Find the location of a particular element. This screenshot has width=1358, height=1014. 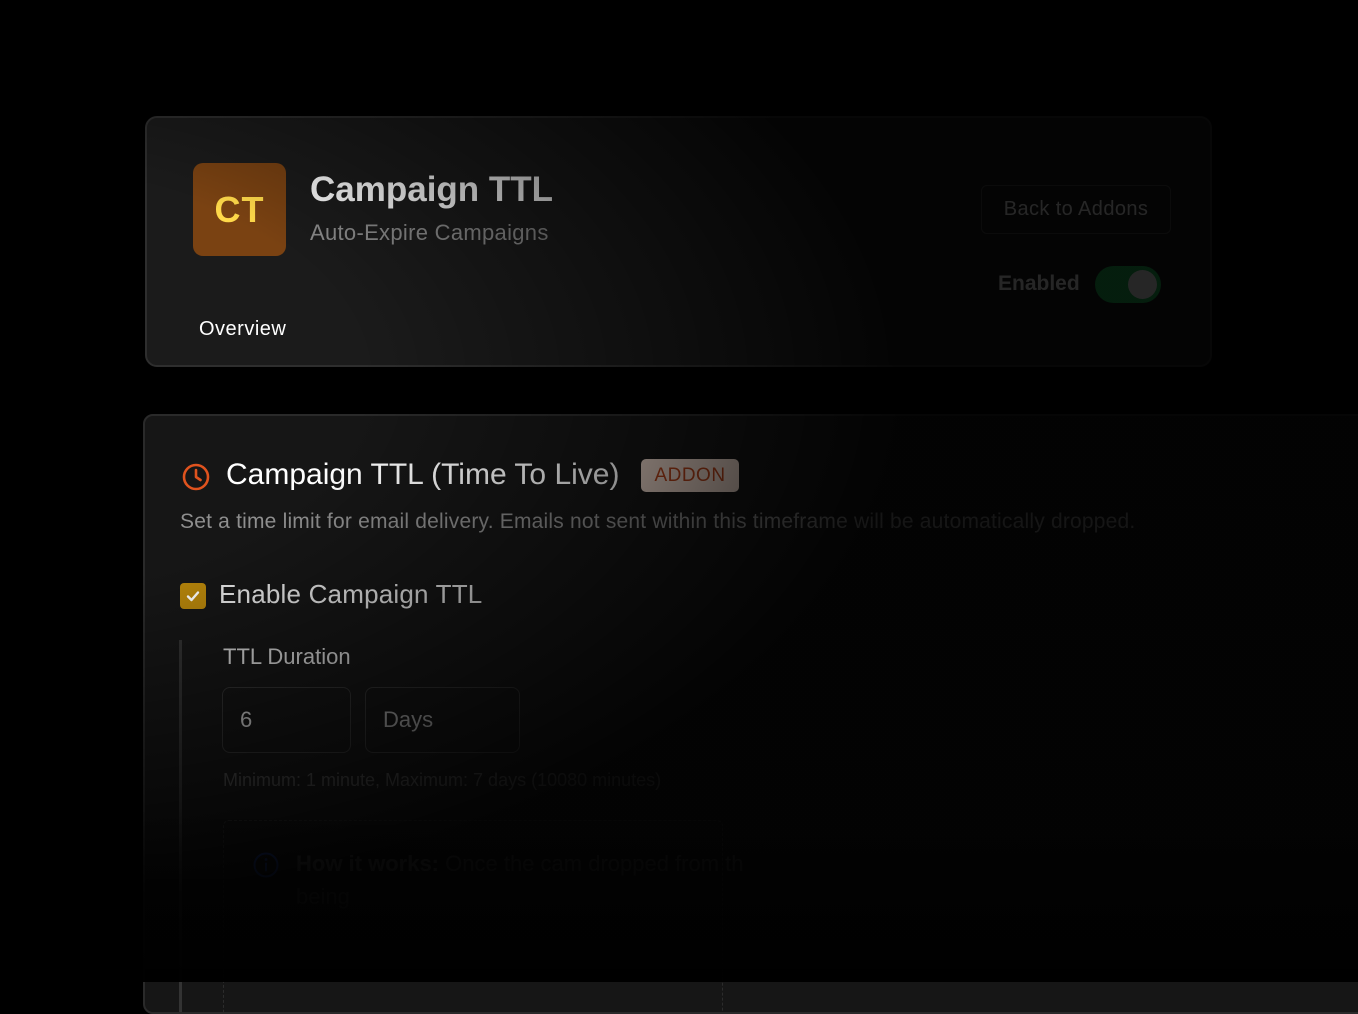

enable-ttl-checkbox is located at coordinates (193, 596).